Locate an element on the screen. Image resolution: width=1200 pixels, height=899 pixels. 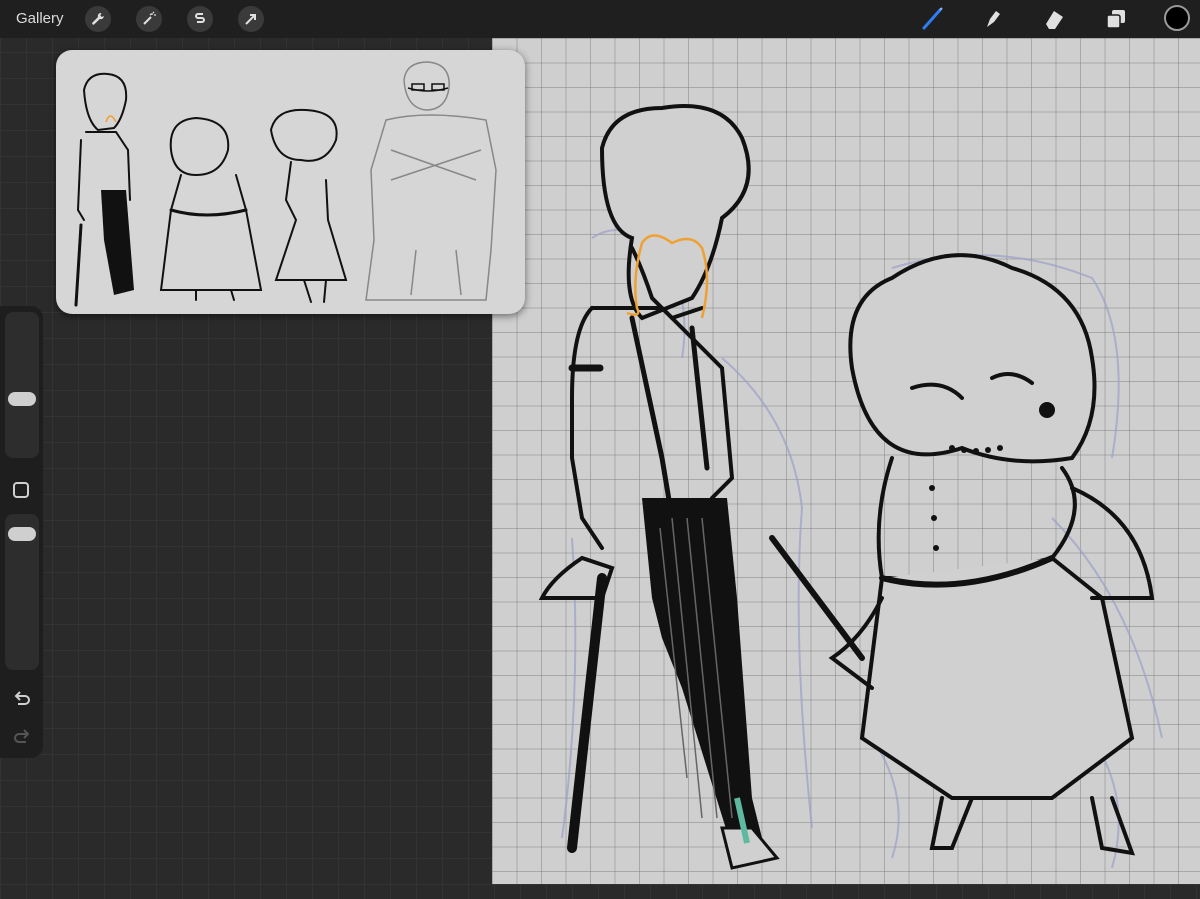
reference-thumbnail-artwork is located at coordinates (285, 184).